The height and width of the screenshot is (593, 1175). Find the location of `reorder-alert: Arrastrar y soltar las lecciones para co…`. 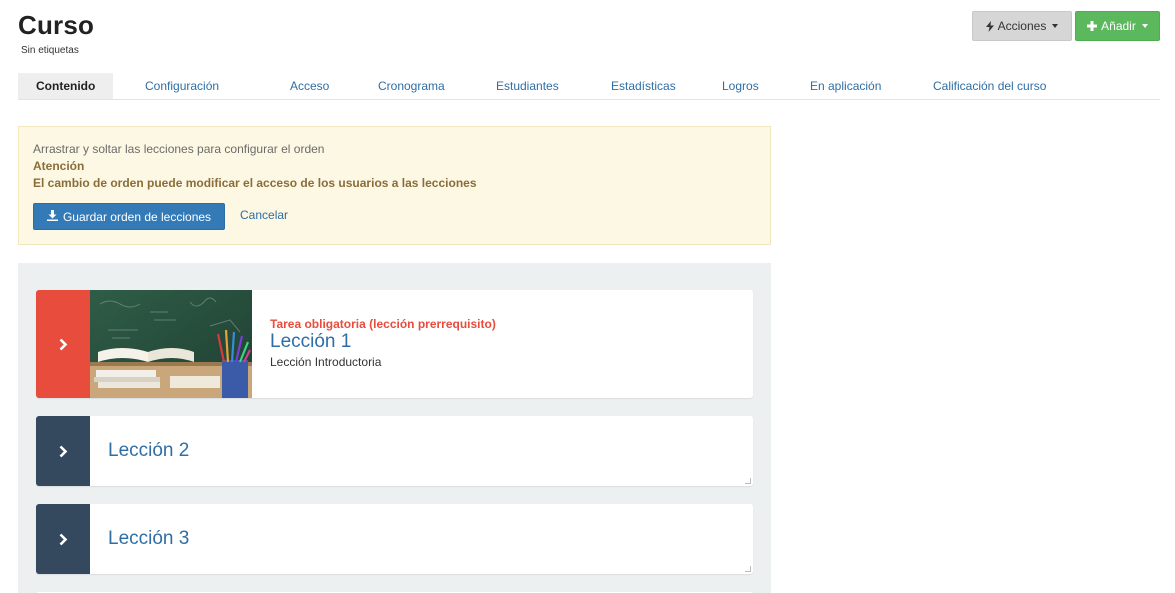

reorder-alert: Arrastrar y soltar las lecciones para co… is located at coordinates (394, 185).